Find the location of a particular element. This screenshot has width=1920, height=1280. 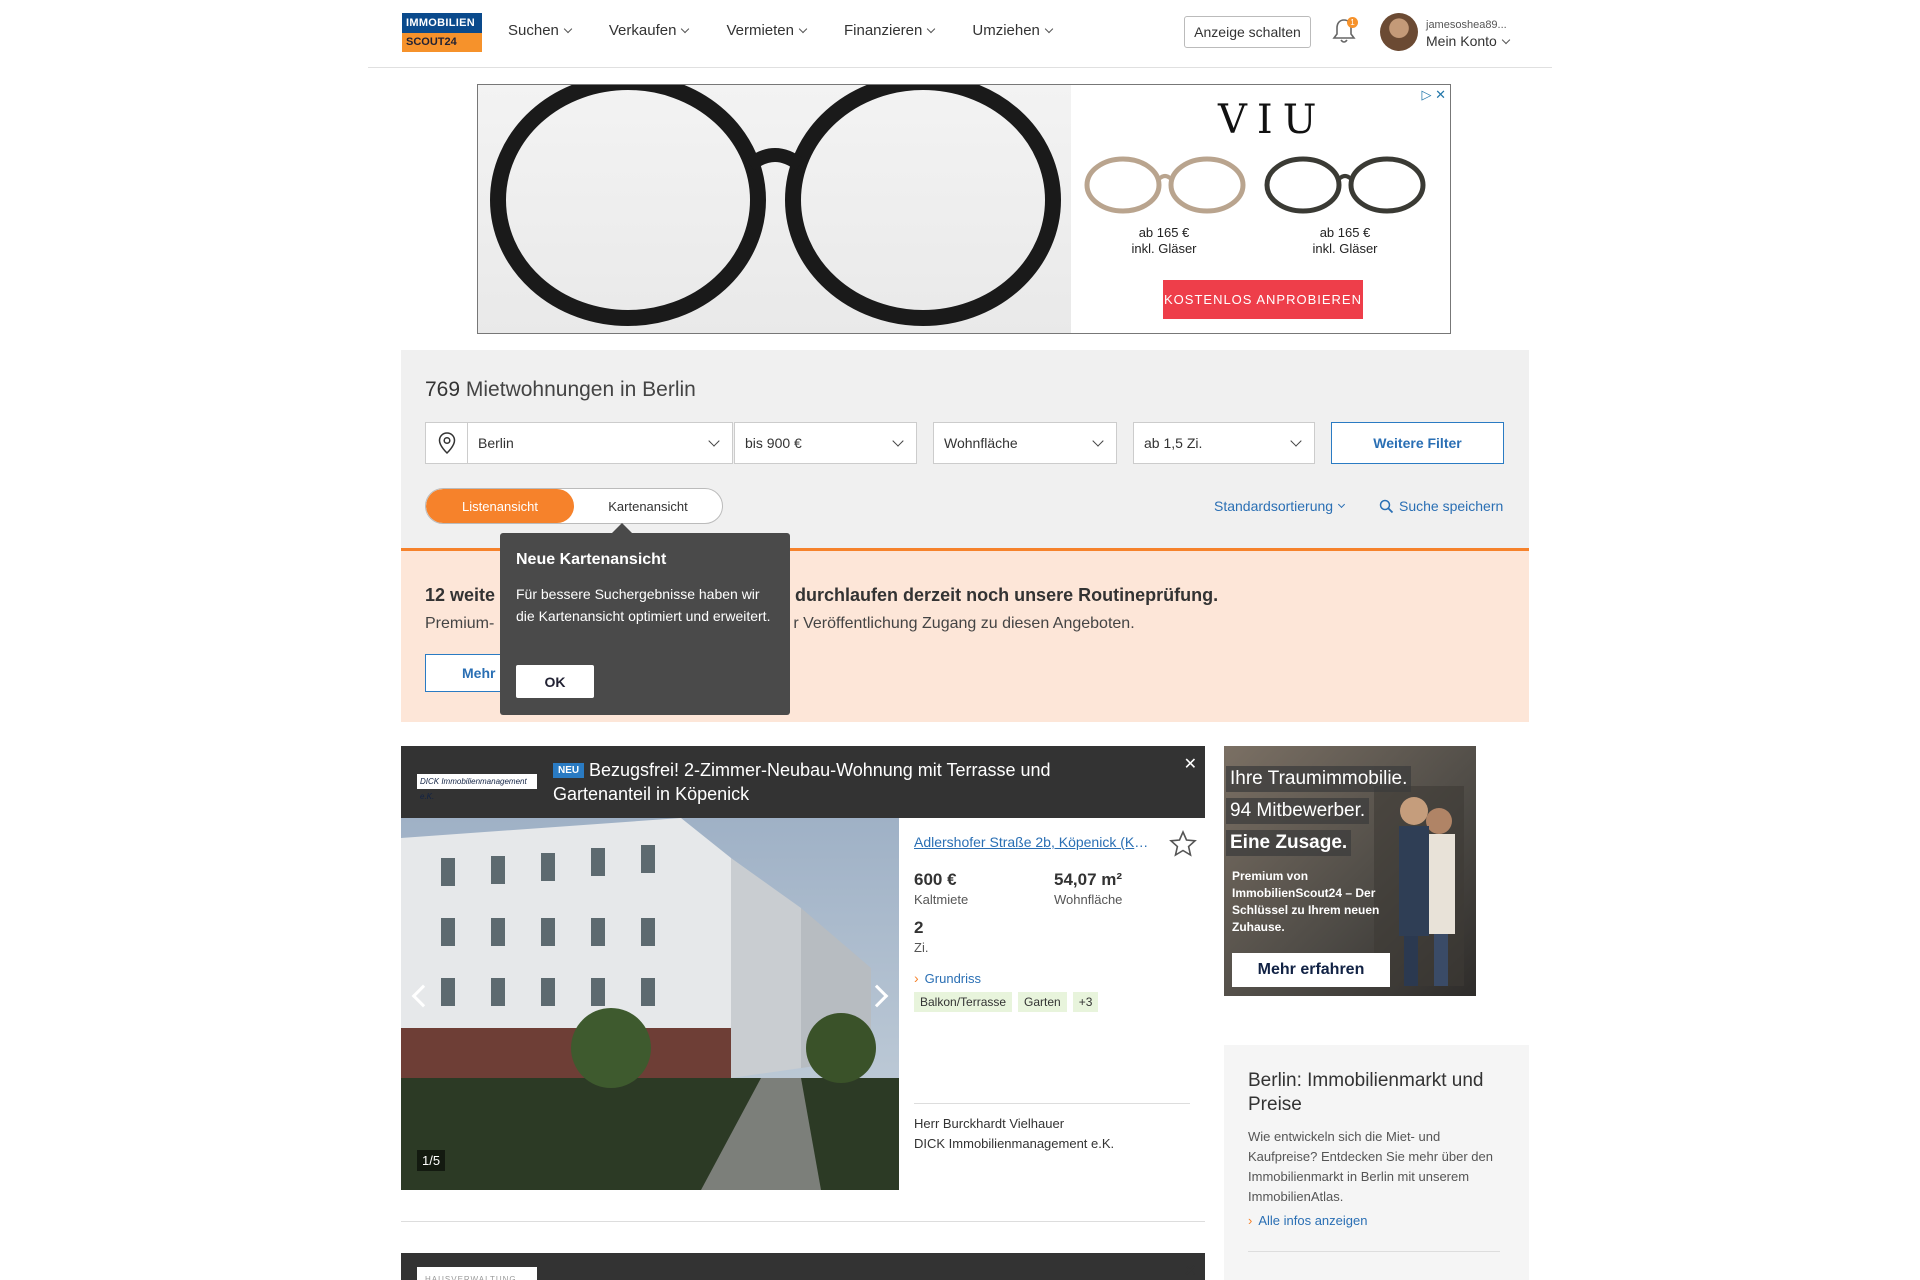

account-menu: Mein Konto is located at coordinates (1468, 41).